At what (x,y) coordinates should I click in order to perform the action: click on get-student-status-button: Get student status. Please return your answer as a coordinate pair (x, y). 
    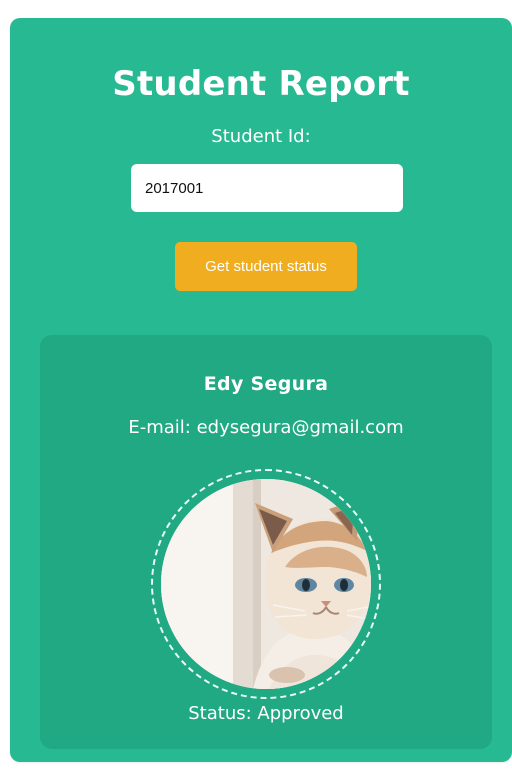
    Looking at the image, I should click on (266, 266).